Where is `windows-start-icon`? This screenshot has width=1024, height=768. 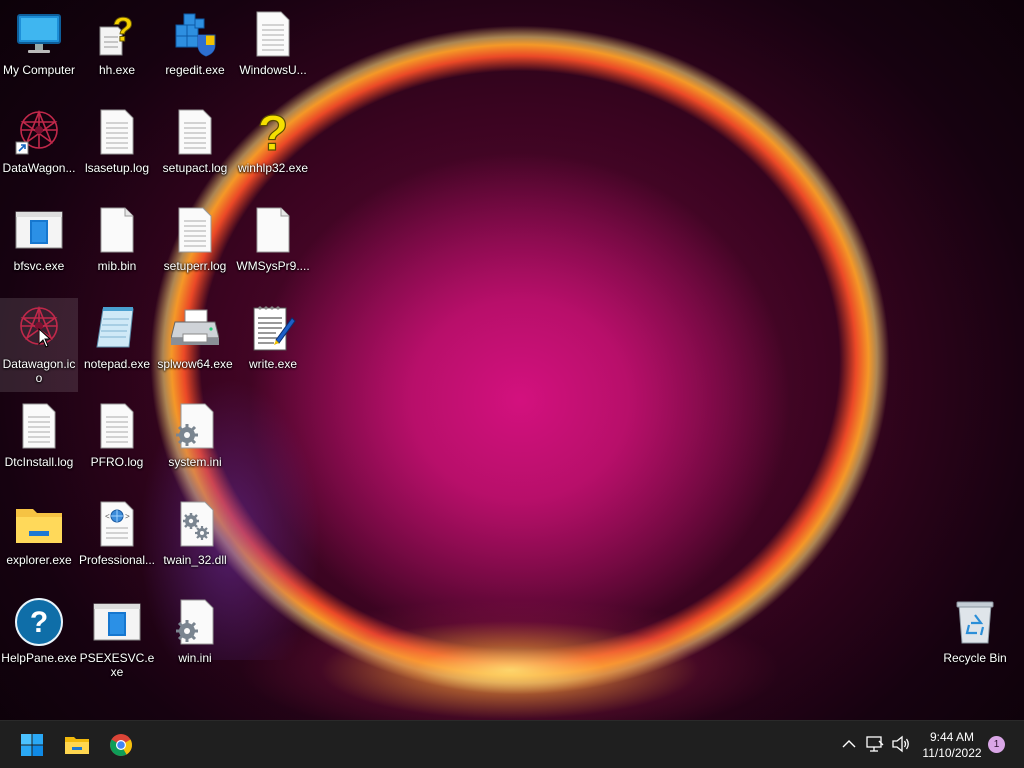
windows-start-icon is located at coordinates (32, 745).